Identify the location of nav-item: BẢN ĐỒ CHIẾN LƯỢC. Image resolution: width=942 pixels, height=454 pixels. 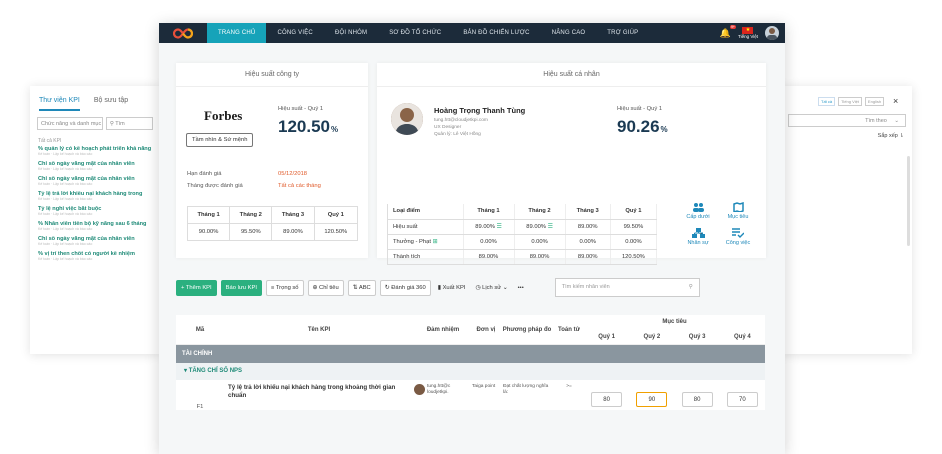
(496, 33).